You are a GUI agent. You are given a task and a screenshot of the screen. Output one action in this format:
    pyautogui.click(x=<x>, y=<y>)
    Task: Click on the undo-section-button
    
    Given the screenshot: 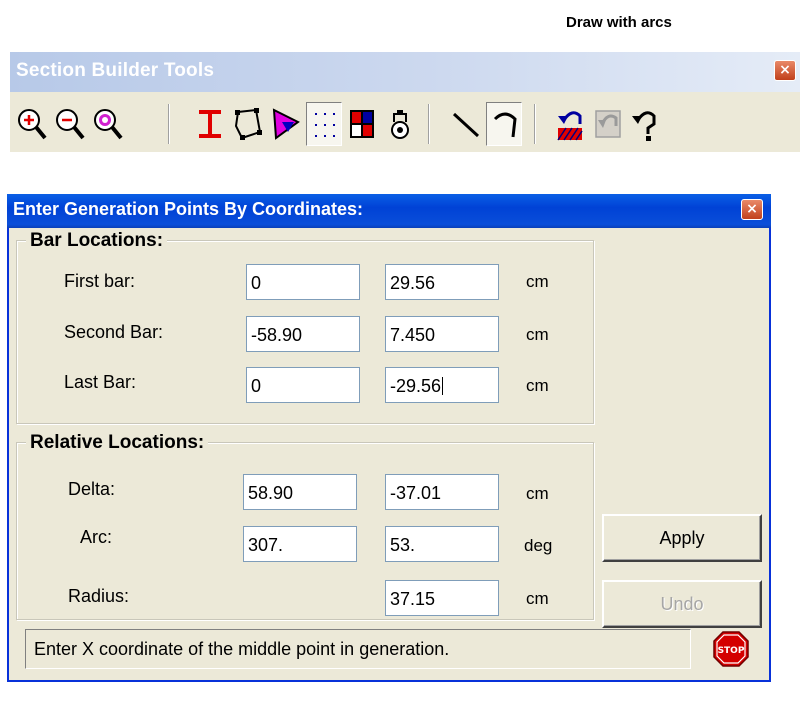 What is the action you would take?
    pyautogui.click(x=570, y=124)
    